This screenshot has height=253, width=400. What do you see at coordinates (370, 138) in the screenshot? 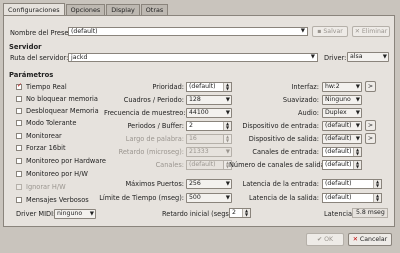
I see `output-device-browse-button: >` at bounding box center [370, 138].